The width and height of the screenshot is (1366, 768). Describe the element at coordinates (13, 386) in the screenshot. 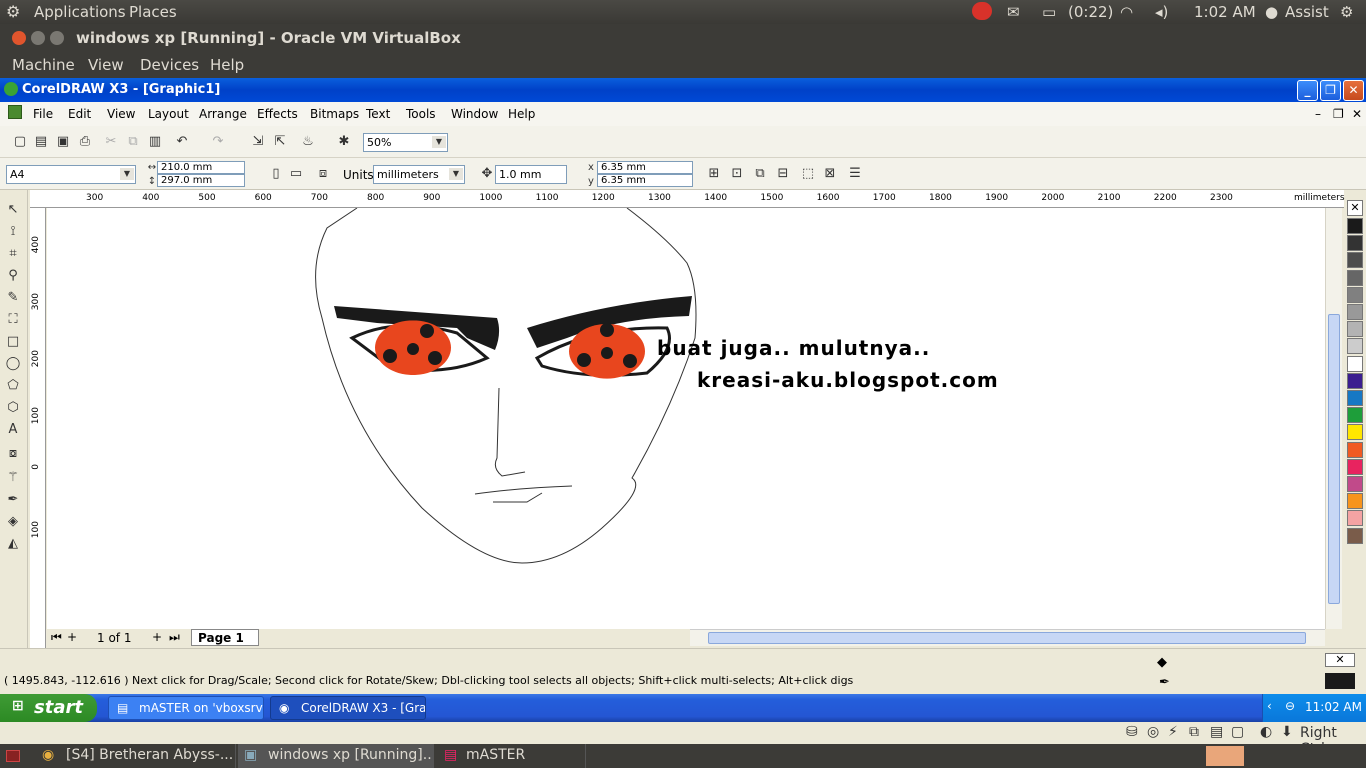

I see `polygon-tool-icon: ⬠` at that location.